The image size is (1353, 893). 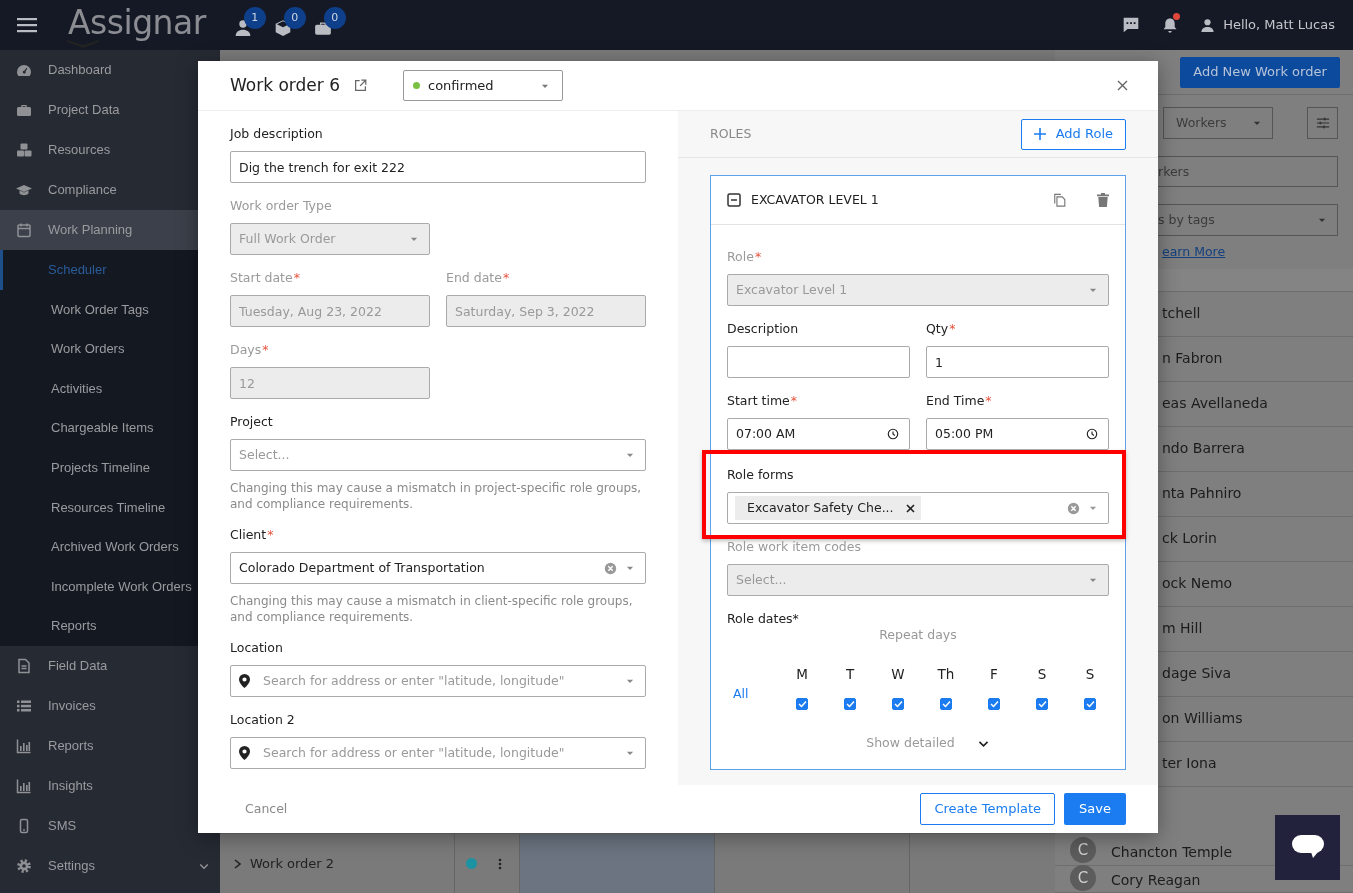 I want to click on field-label: Role*, so click(x=745, y=257).